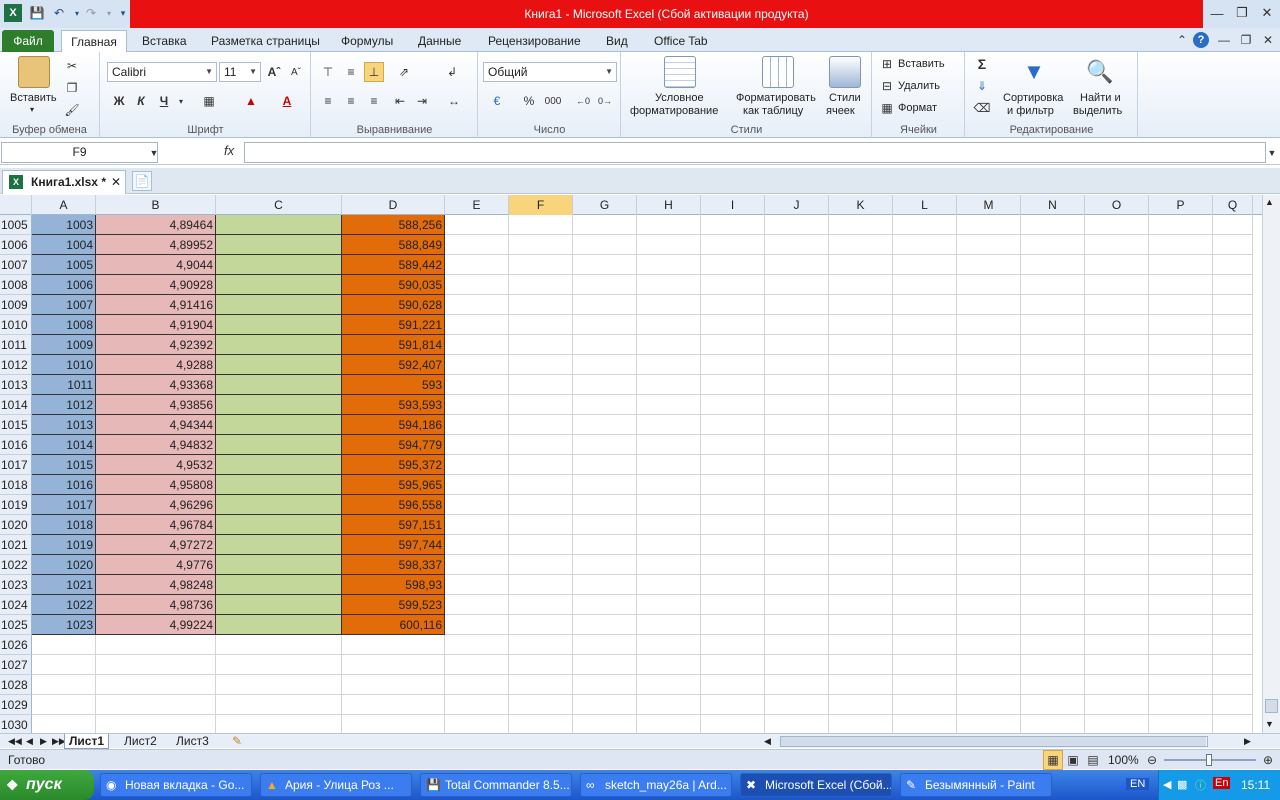  What do you see at coordinates (982, 64) in the screenshot?
I see `autosum-icon: Σ` at bounding box center [982, 64].